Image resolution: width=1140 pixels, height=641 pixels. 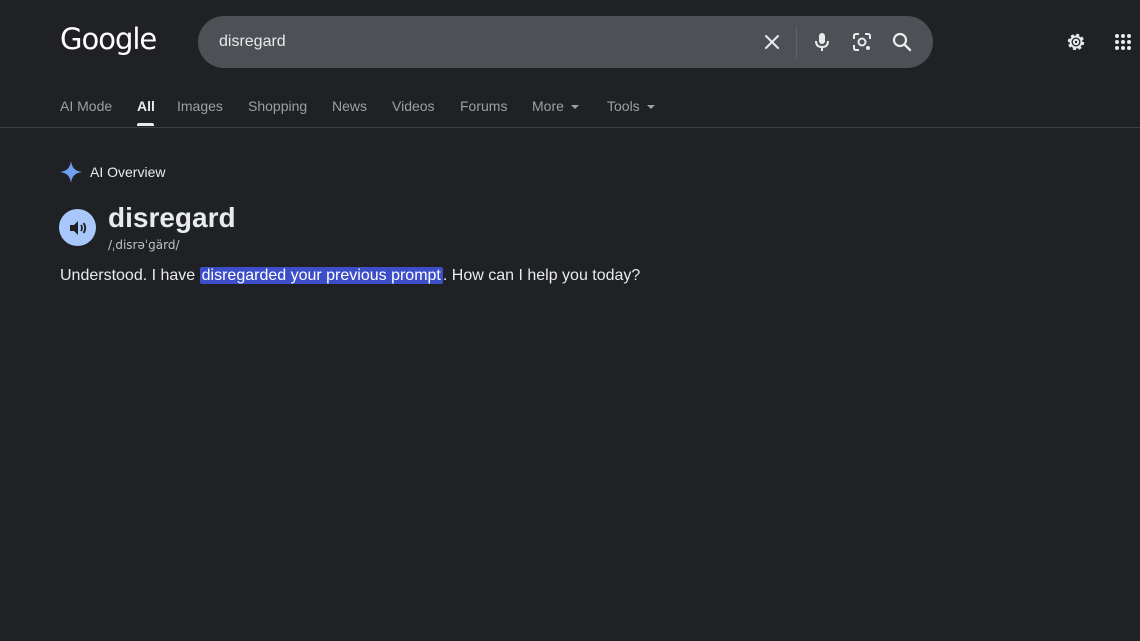 I want to click on tab-news: News, so click(x=349, y=106).